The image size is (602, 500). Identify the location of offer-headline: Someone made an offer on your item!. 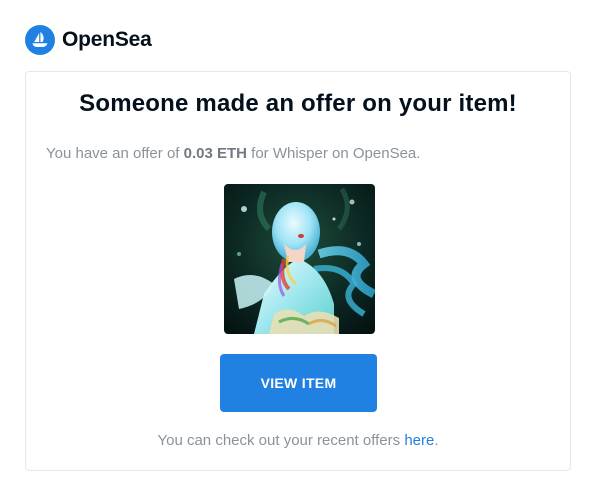
(298, 103).